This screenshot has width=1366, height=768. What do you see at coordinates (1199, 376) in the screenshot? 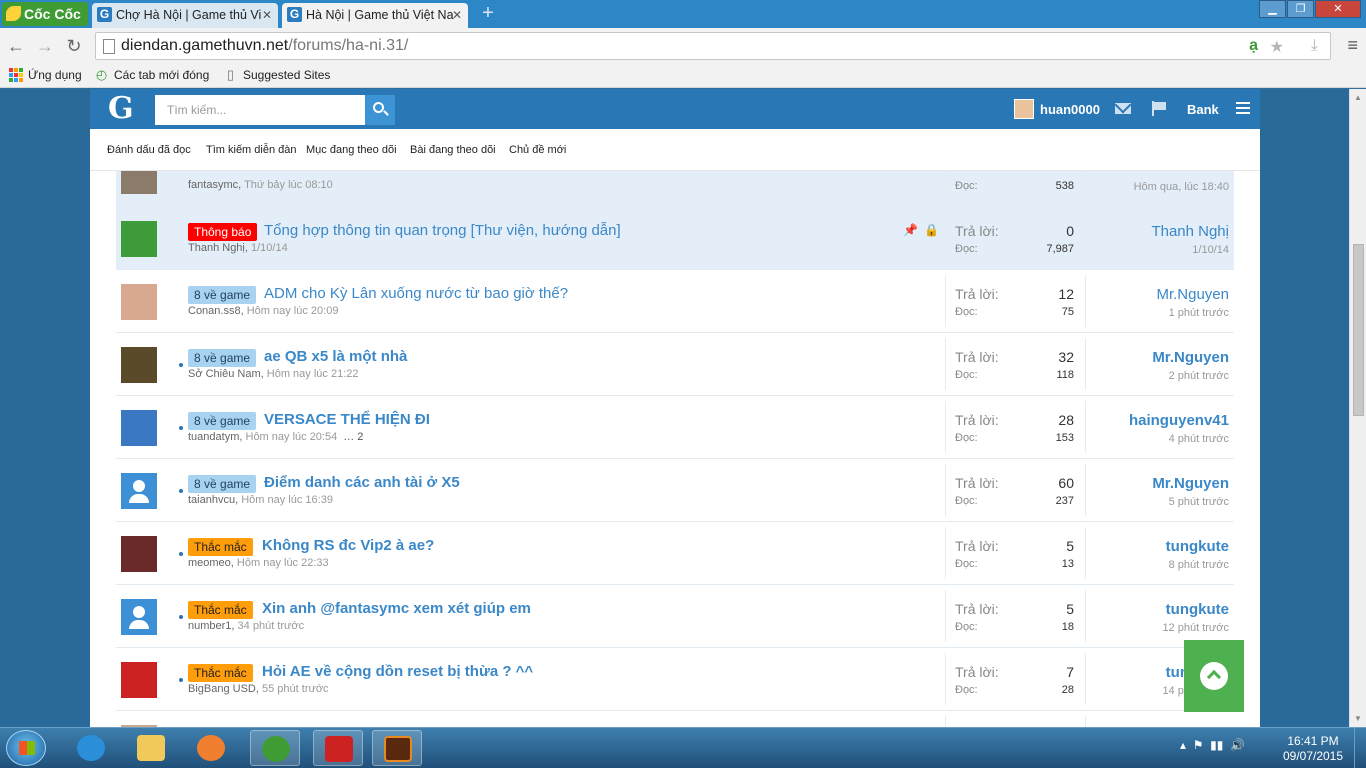
I see `last-post-time: 2 phút trước` at bounding box center [1199, 376].